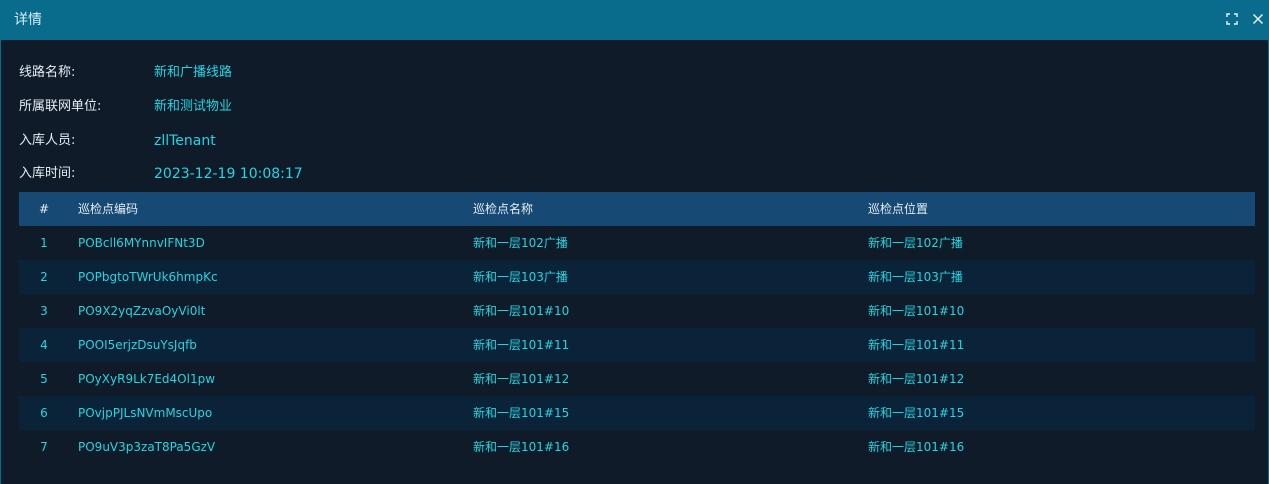  I want to click on row-position: 新和一层101#10, so click(916, 311).